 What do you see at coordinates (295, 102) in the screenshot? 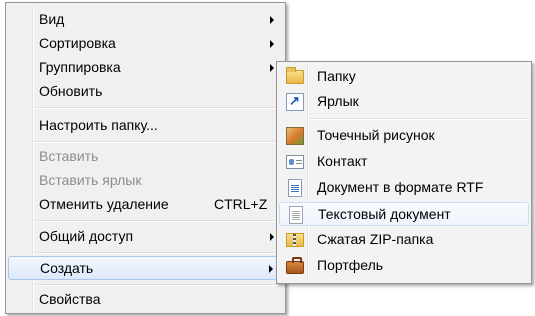
I see `shortcut-icon` at bounding box center [295, 102].